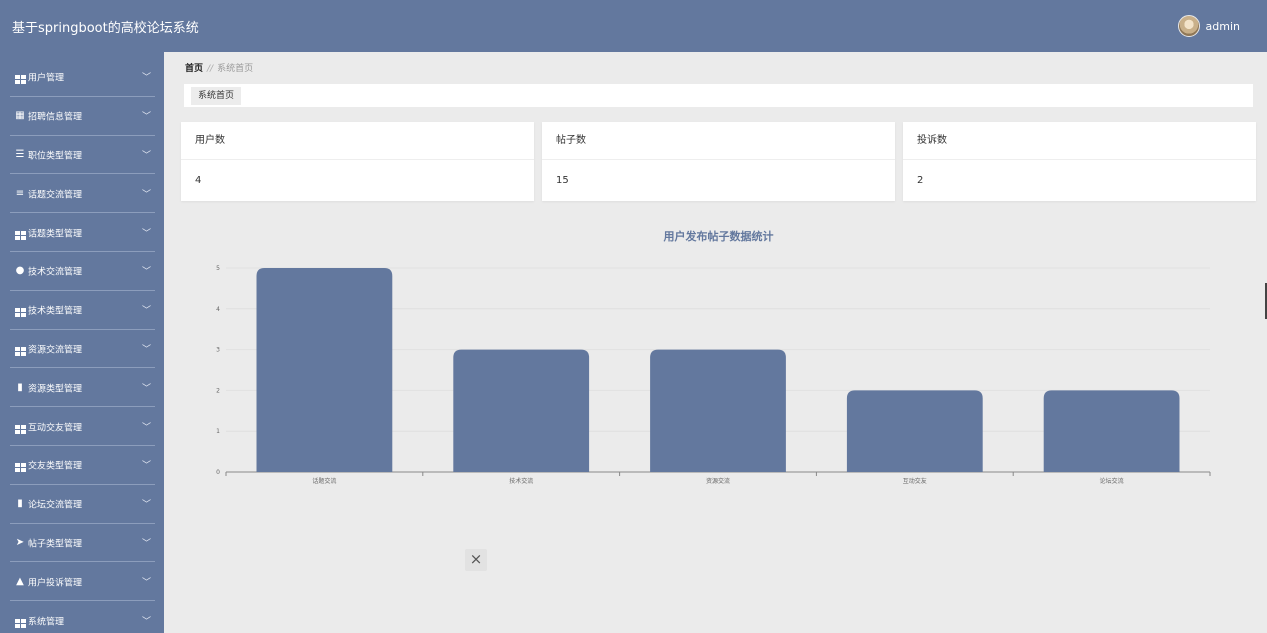 This screenshot has height=633, width=1267. What do you see at coordinates (46, 622) in the screenshot?
I see `sidebar-item-label: 系统管理` at bounding box center [46, 622].